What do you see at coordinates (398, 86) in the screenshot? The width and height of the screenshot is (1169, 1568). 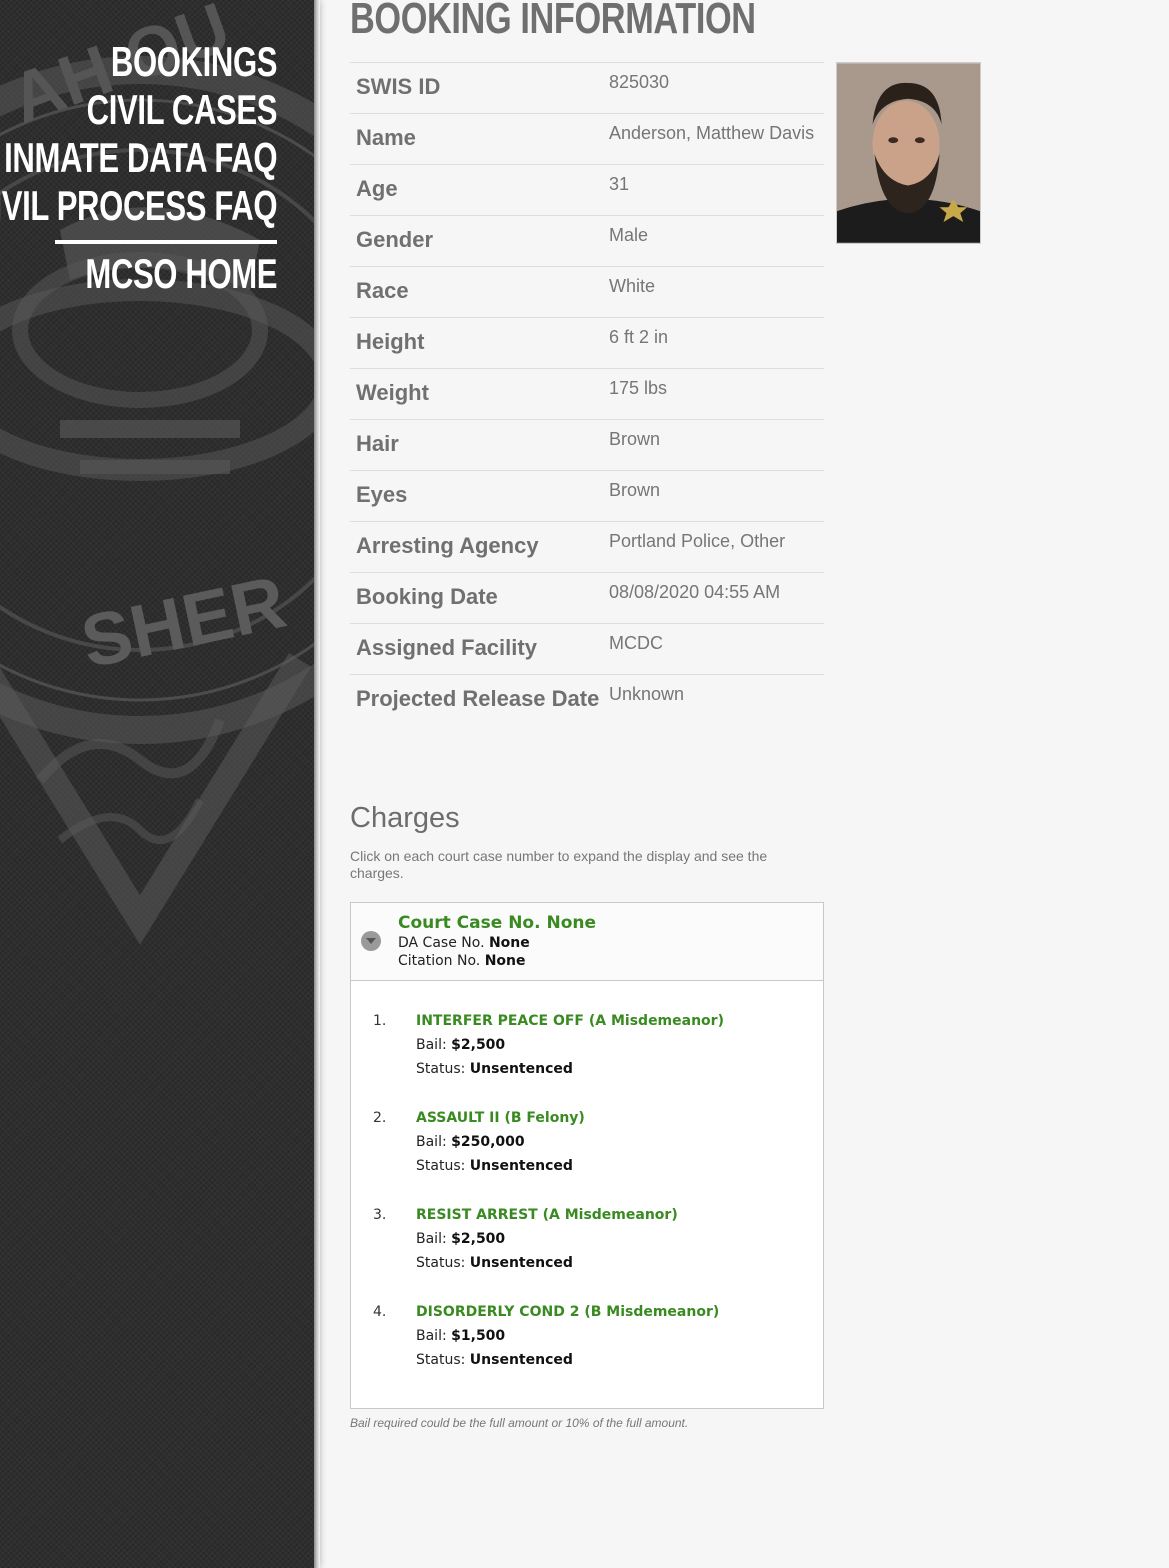 I see `info-label: SWIS ID` at bounding box center [398, 86].